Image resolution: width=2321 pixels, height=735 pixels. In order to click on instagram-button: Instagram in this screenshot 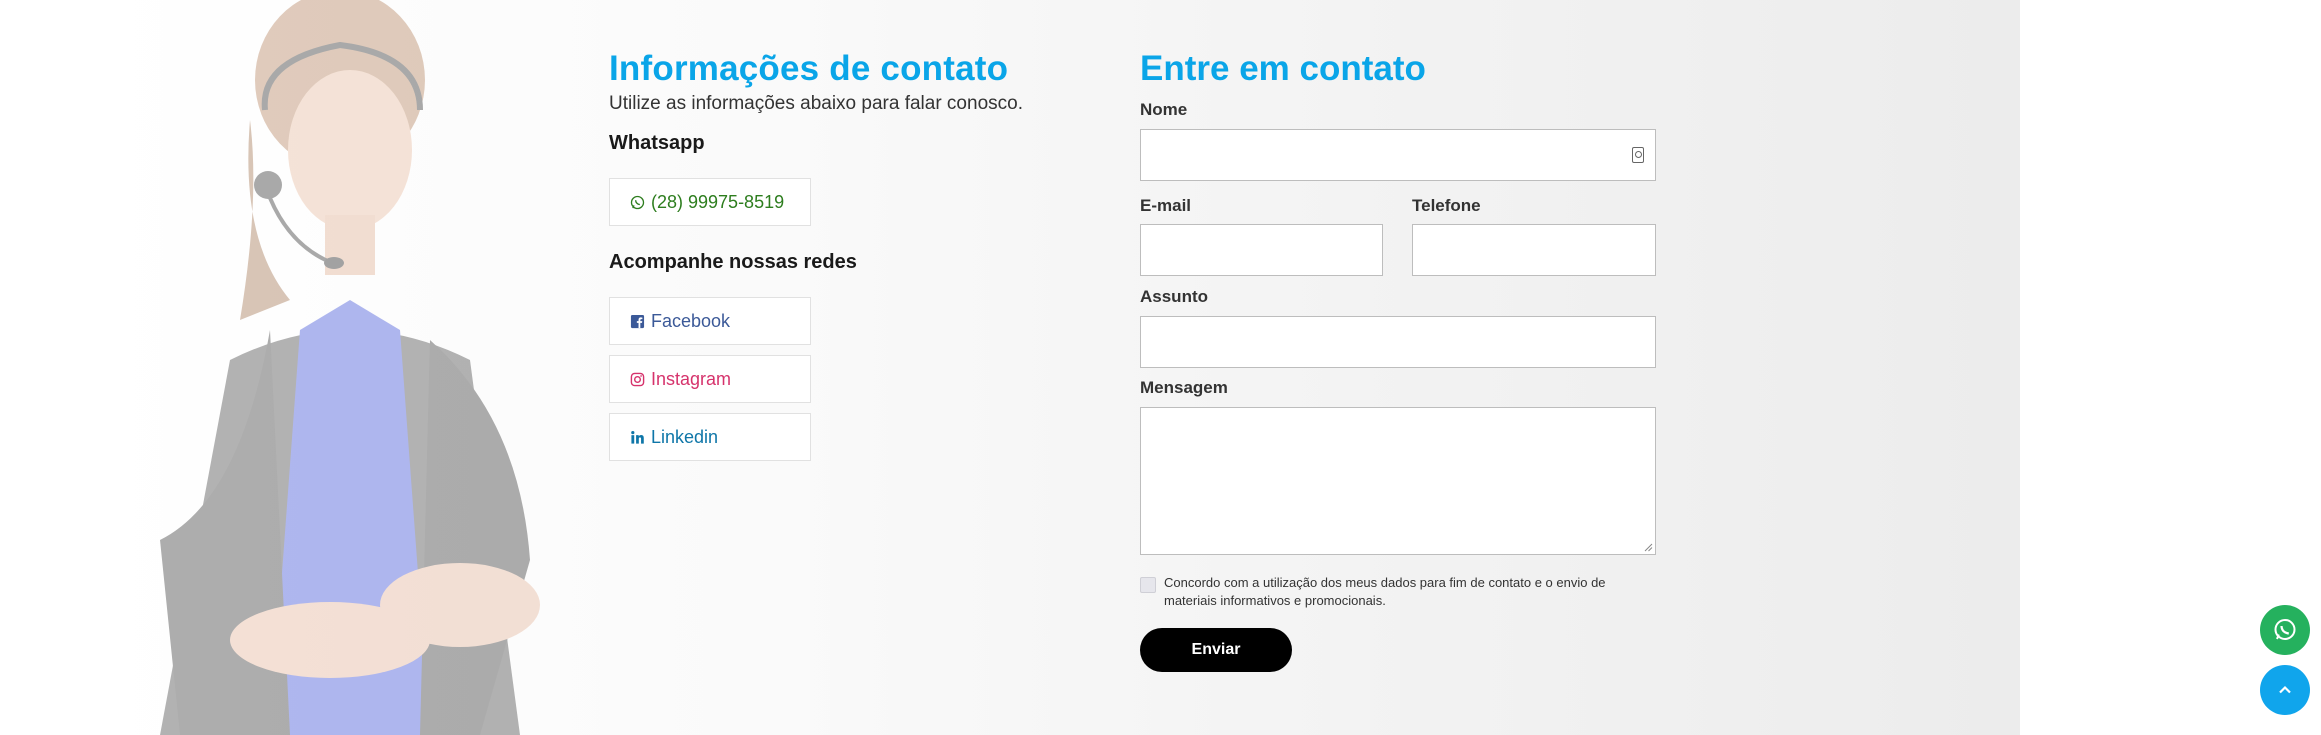, I will do `click(710, 379)`.